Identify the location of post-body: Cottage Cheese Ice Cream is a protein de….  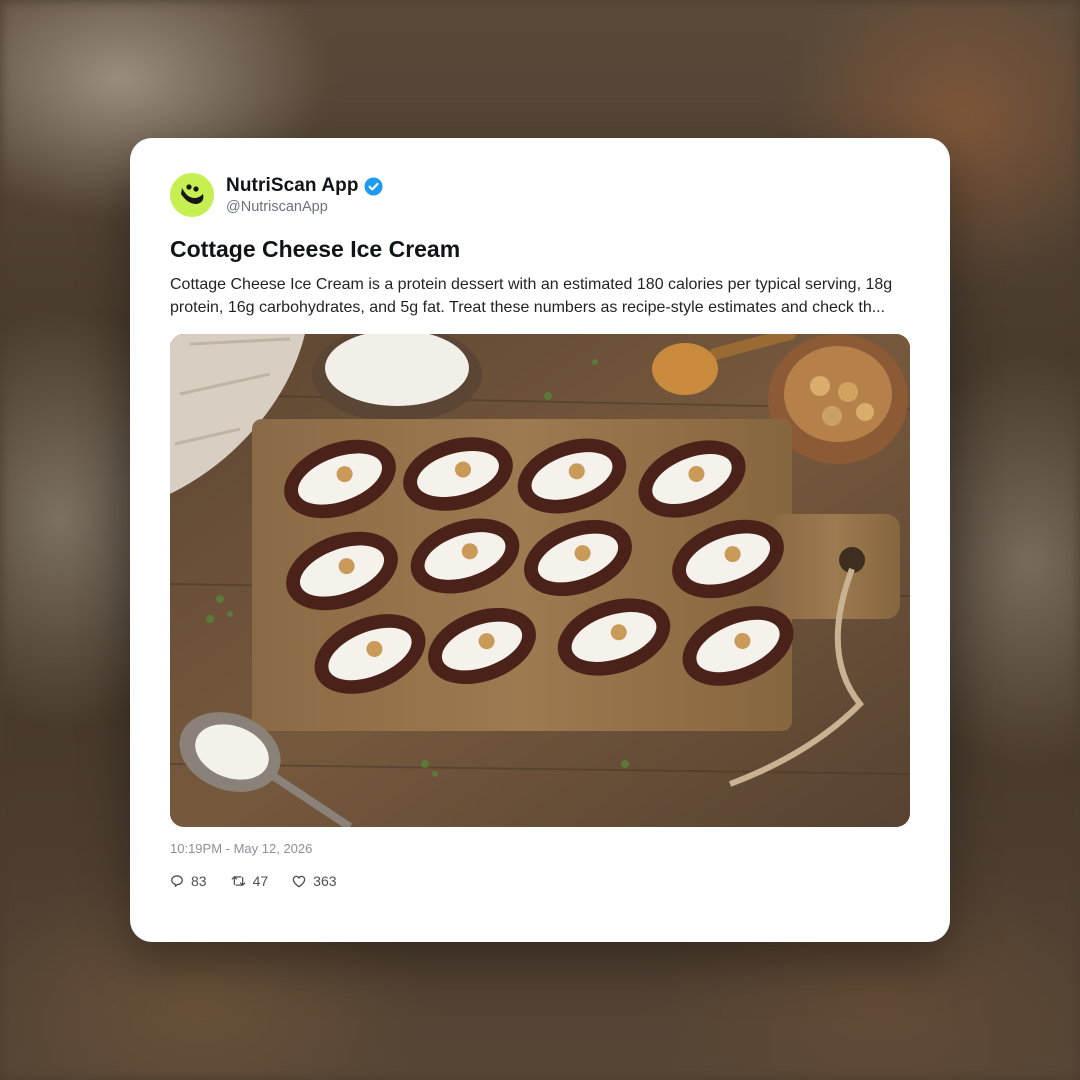
(531, 296).